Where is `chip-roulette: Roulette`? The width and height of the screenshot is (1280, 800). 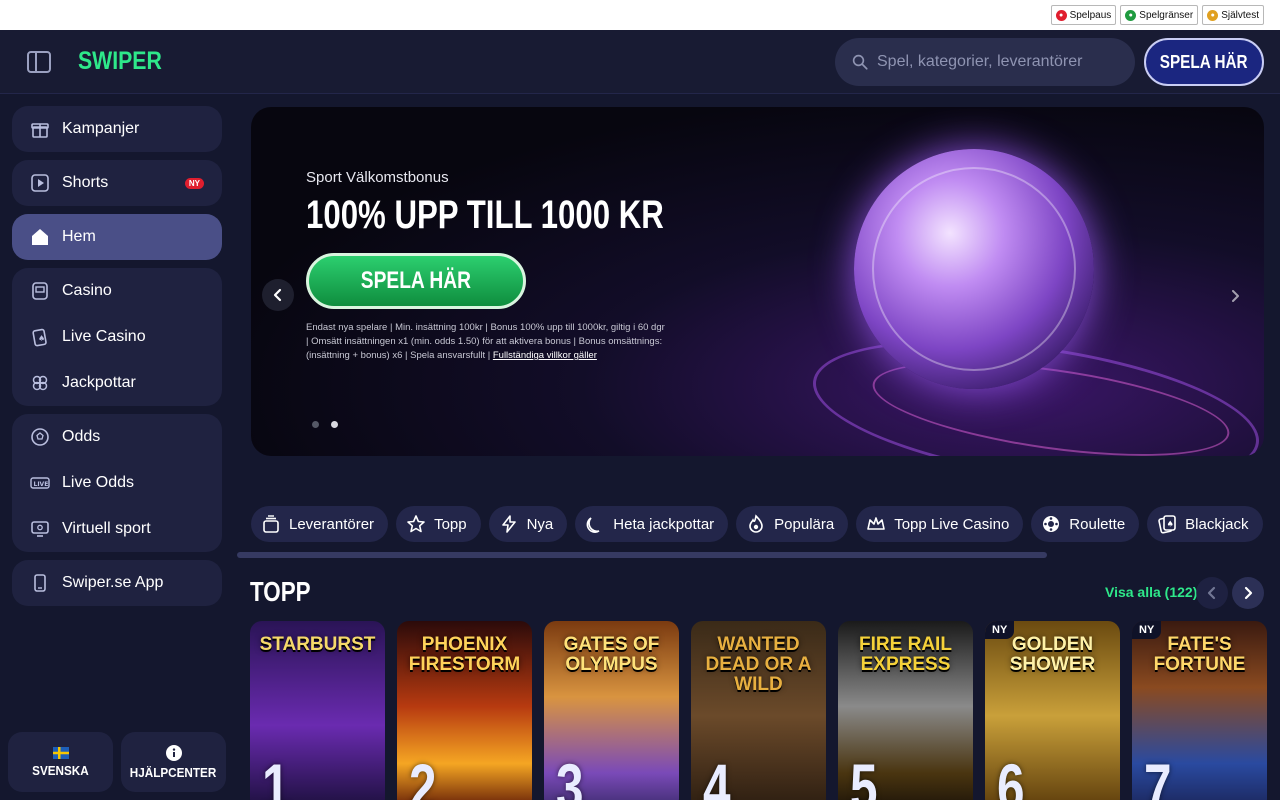 chip-roulette: Roulette is located at coordinates (1085, 524).